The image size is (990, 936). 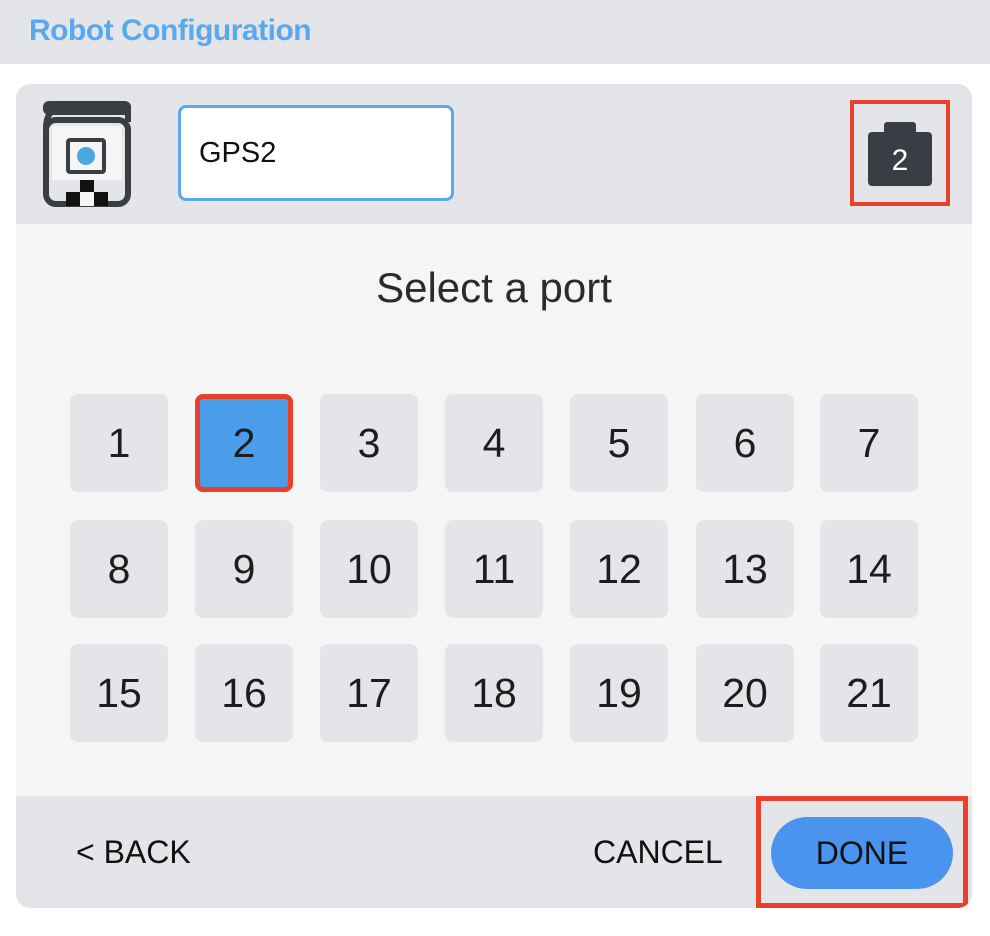 What do you see at coordinates (170, 30) in the screenshot?
I see `page-title: Robot Configuration` at bounding box center [170, 30].